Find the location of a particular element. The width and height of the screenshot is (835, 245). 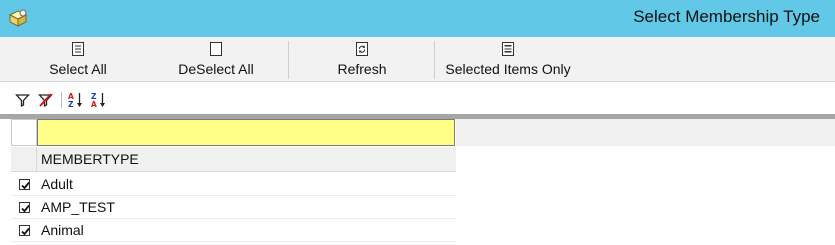

membertype-cell: AMP_TEST is located at coordinates (78, 207).